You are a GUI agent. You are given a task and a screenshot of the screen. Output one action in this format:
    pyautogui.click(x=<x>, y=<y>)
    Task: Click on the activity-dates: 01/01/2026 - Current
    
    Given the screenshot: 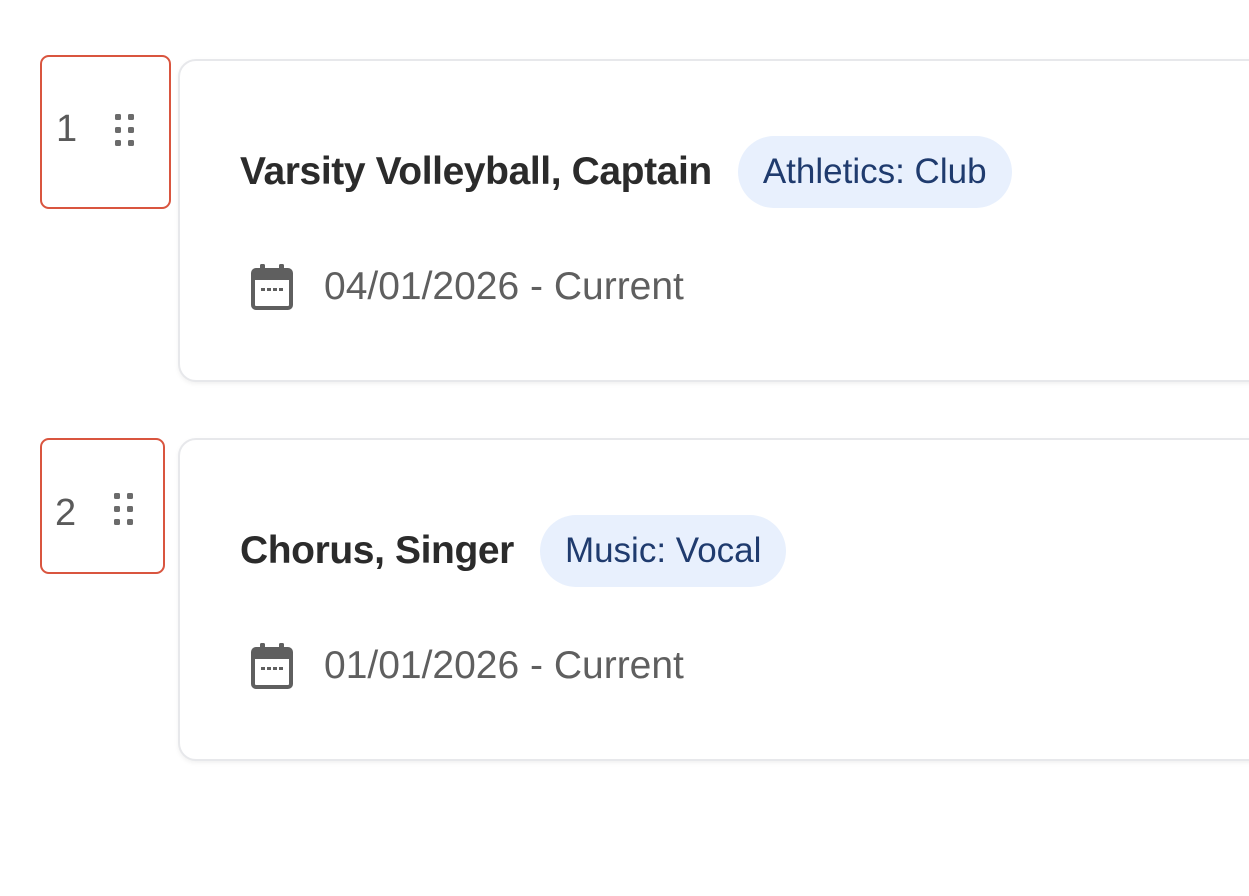 What is the action you would take?
    pyautogui.click(x=465, y=666)
    